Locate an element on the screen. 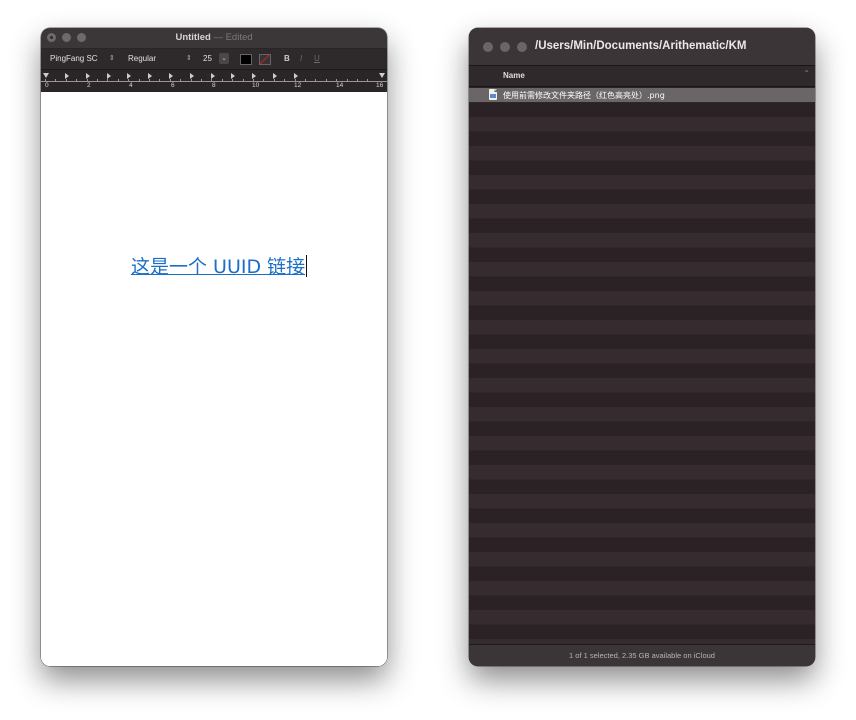 This screenshot has height=720, width=856. window-controls is located at coordinates (505, 47).